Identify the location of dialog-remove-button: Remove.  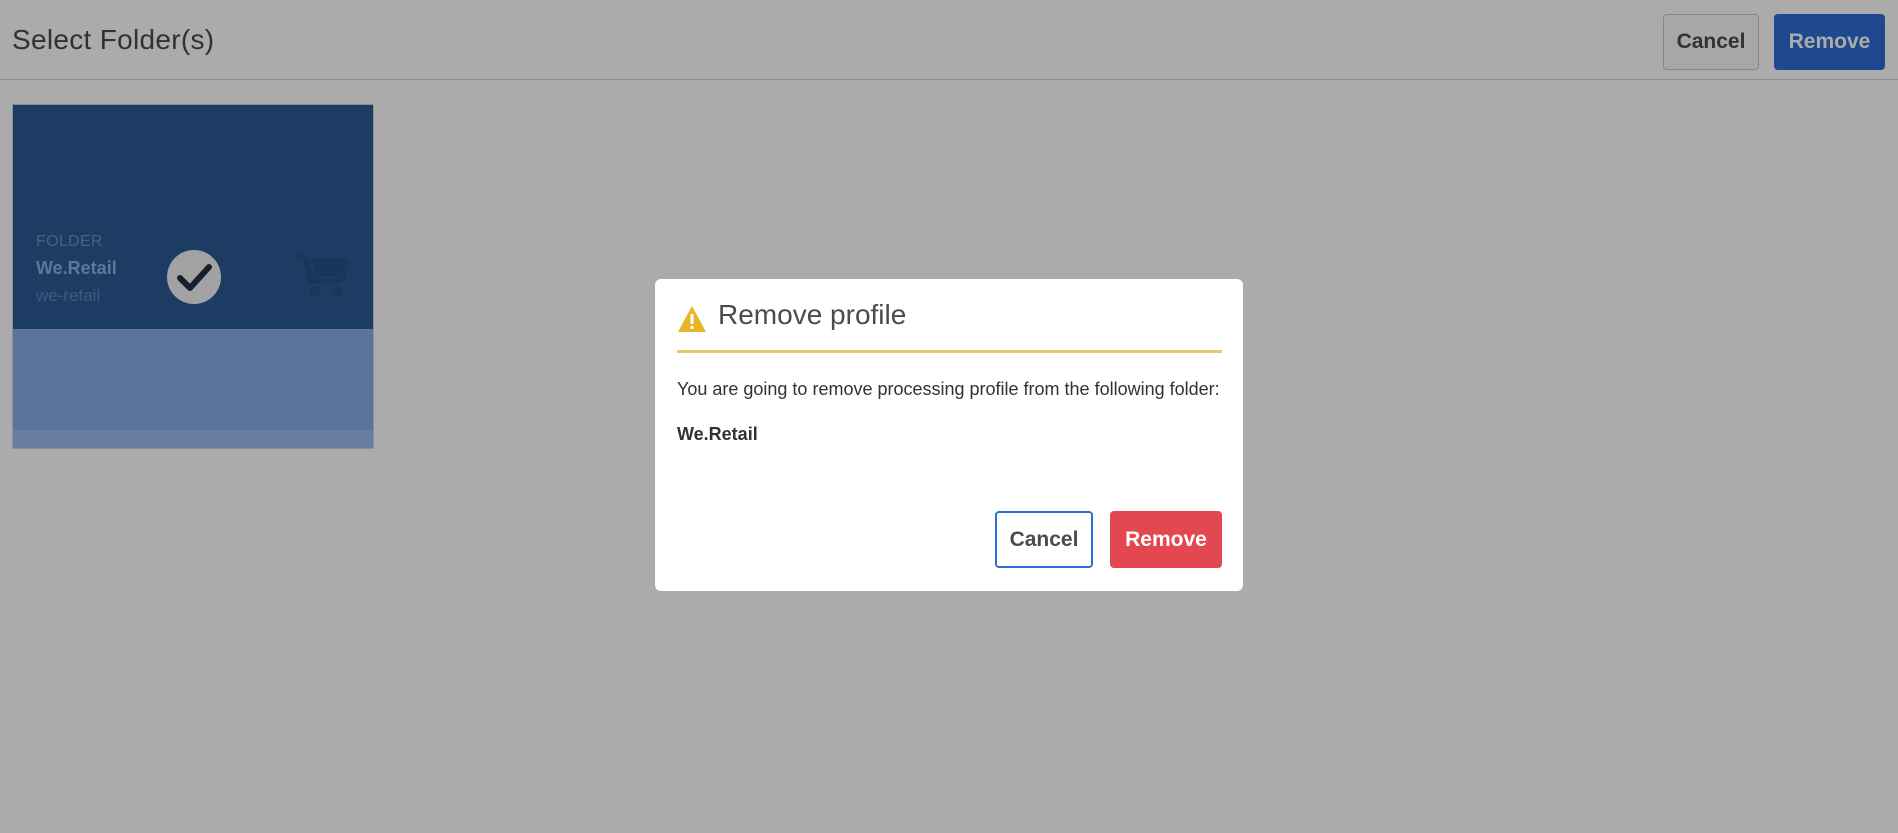
(1166, 539).